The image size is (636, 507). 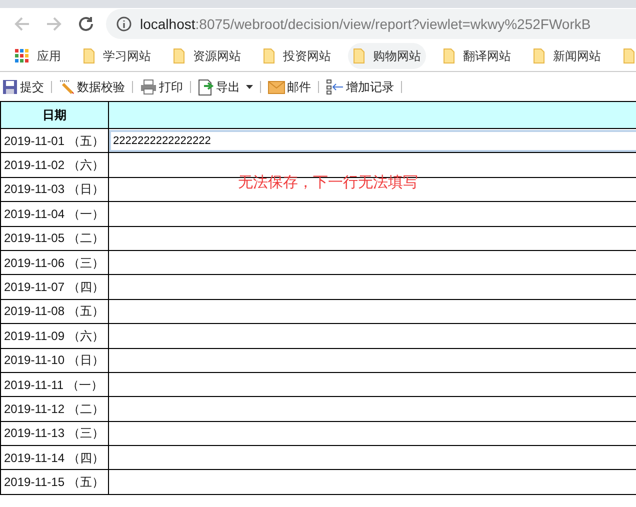 What do you see at coordinates (23, 87) in the screenshot?
I see `toolbar-button: 提交` at bounding box center [23, 87].